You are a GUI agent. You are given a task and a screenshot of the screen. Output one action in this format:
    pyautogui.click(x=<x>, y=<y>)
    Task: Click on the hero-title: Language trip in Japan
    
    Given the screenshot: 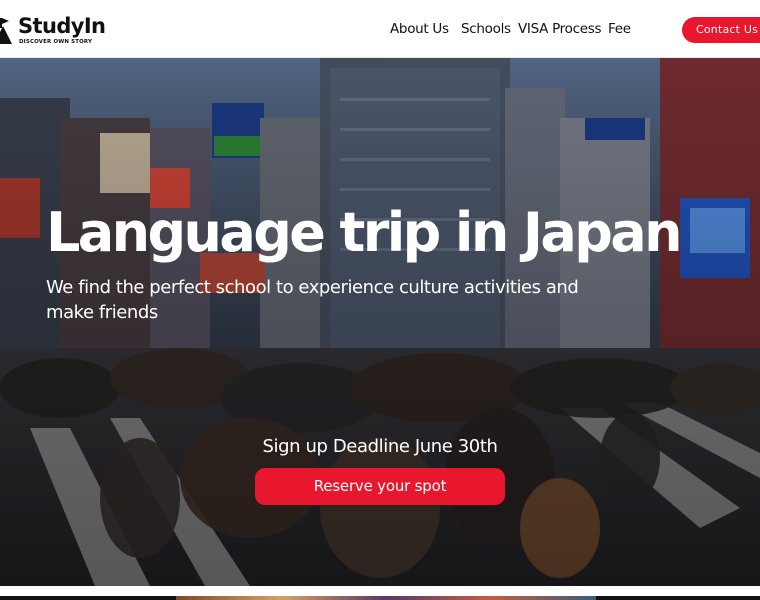 What is the action you would take?
    pyautogui.click(x=364, y=232)
    